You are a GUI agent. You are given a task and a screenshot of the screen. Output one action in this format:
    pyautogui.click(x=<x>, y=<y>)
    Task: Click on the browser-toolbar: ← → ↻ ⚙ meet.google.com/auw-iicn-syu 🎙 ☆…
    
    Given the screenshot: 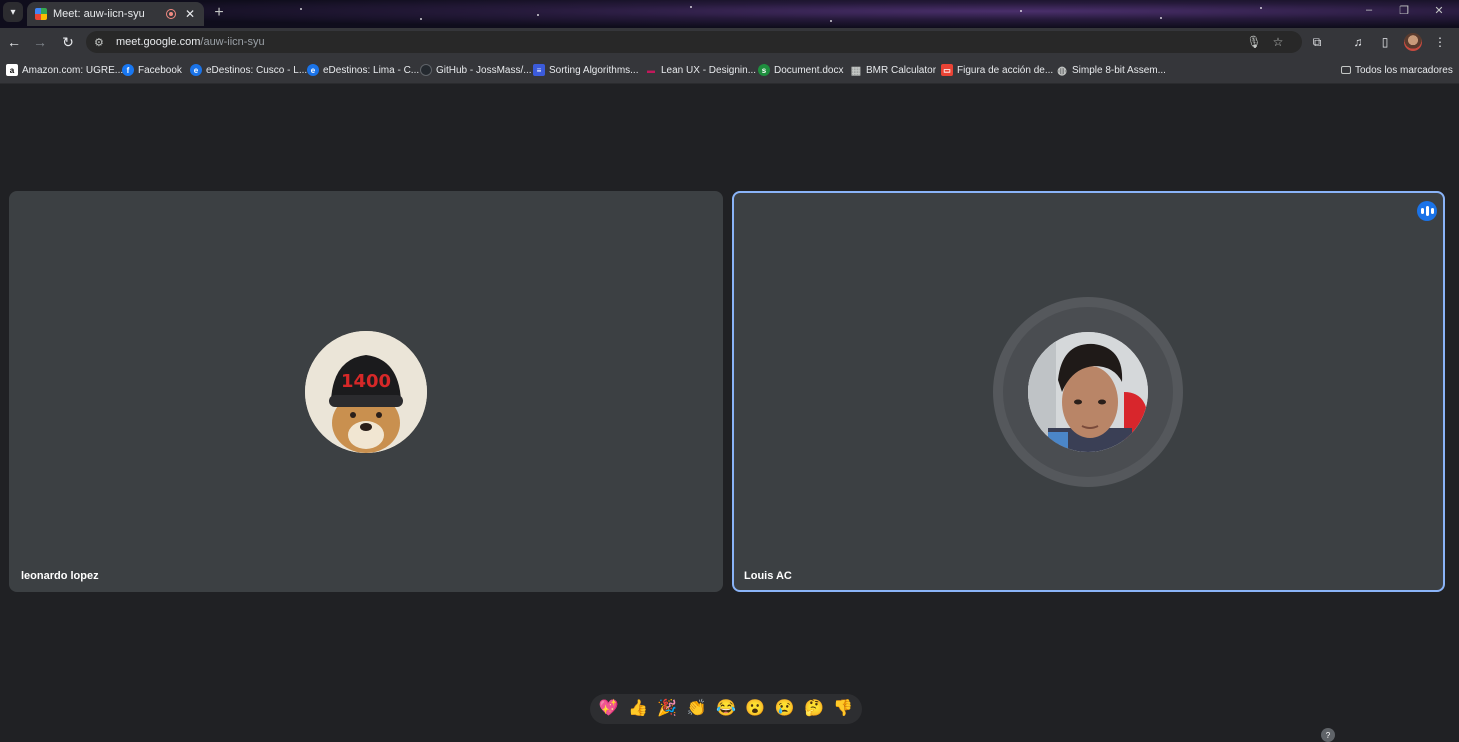 What is the action you would take?
    pyautogui.click(x=729, y=42)
    